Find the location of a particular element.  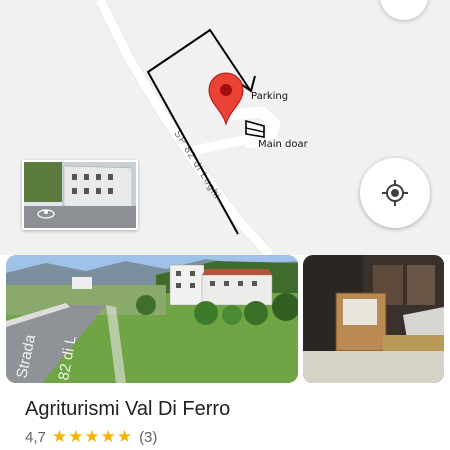

photo-interior is located at coordinates (373, 319).